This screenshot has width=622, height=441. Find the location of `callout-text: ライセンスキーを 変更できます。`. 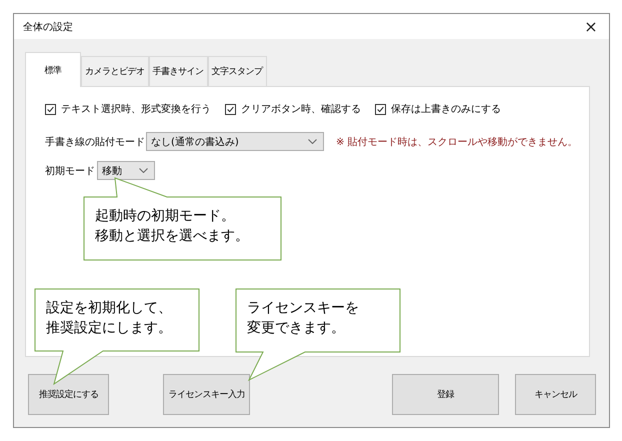

callout-text: ライセンスキーを 変更できます。 is located at coordinates (303, 318).